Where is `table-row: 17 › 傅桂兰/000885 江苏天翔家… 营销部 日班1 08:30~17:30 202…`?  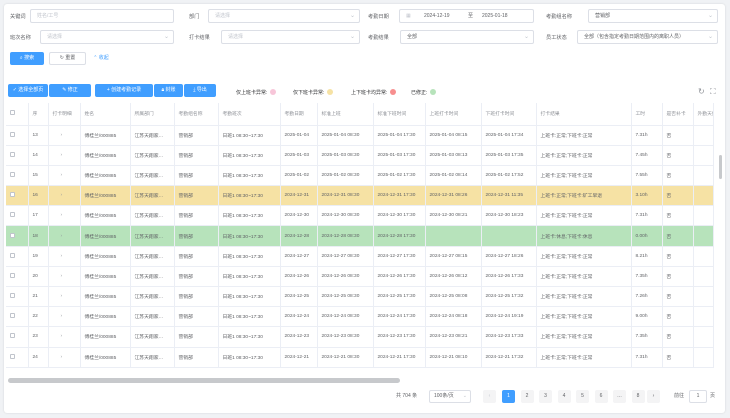
table-row: 17 › 傅桂兰/000885 江苏天翔家… 营销部 日班1 08:30~17:30 202… is located at coordinates (360, 216).